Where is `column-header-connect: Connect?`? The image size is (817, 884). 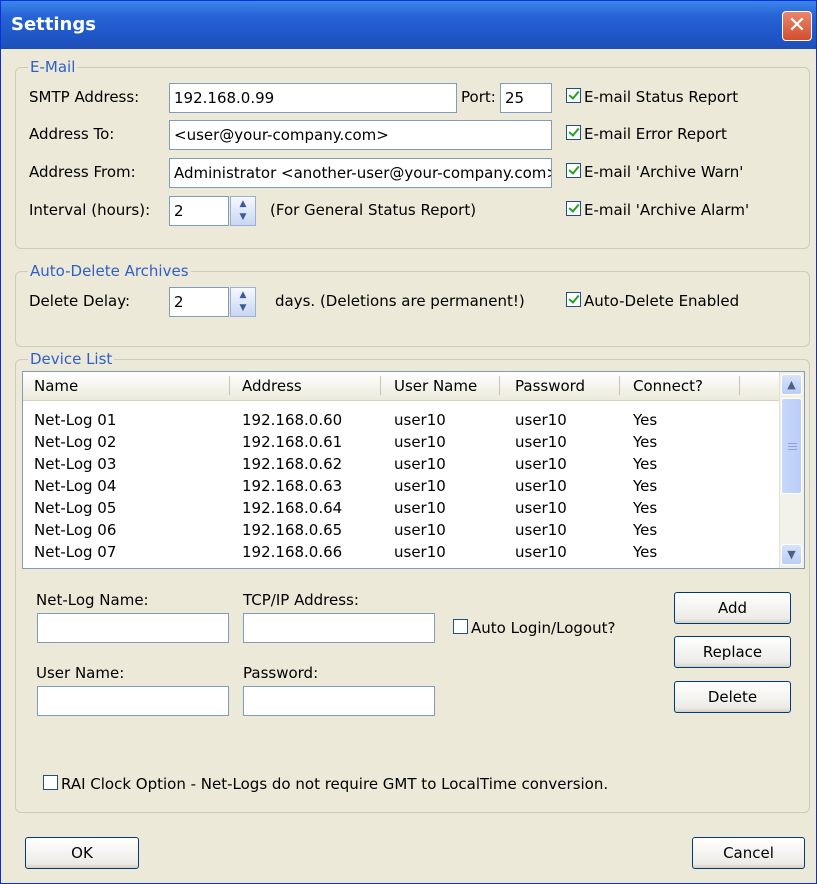
column-header-connect: Connect? is located at coordinates (668, 386).